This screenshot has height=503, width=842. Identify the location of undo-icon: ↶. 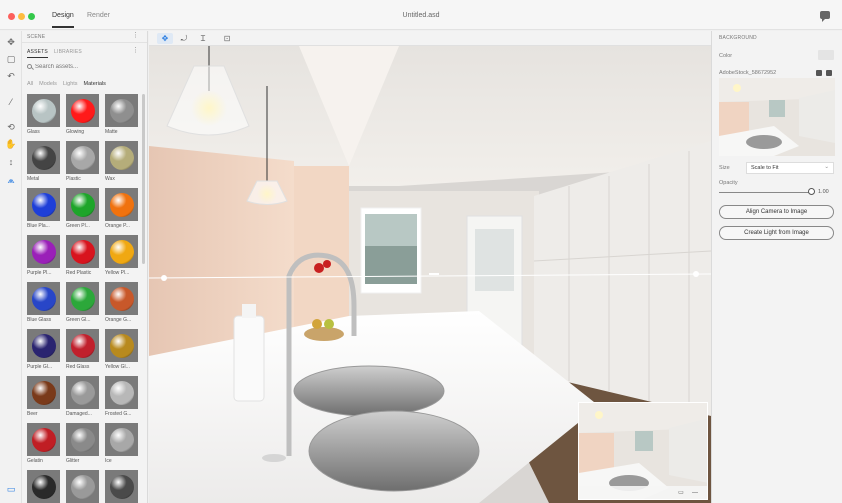
(11, 76).